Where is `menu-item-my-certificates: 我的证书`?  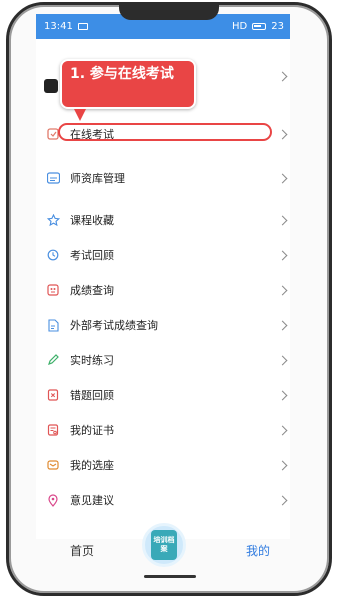 menu-item-my-certificates: 我的证书 is located at coordinates (163, 430).